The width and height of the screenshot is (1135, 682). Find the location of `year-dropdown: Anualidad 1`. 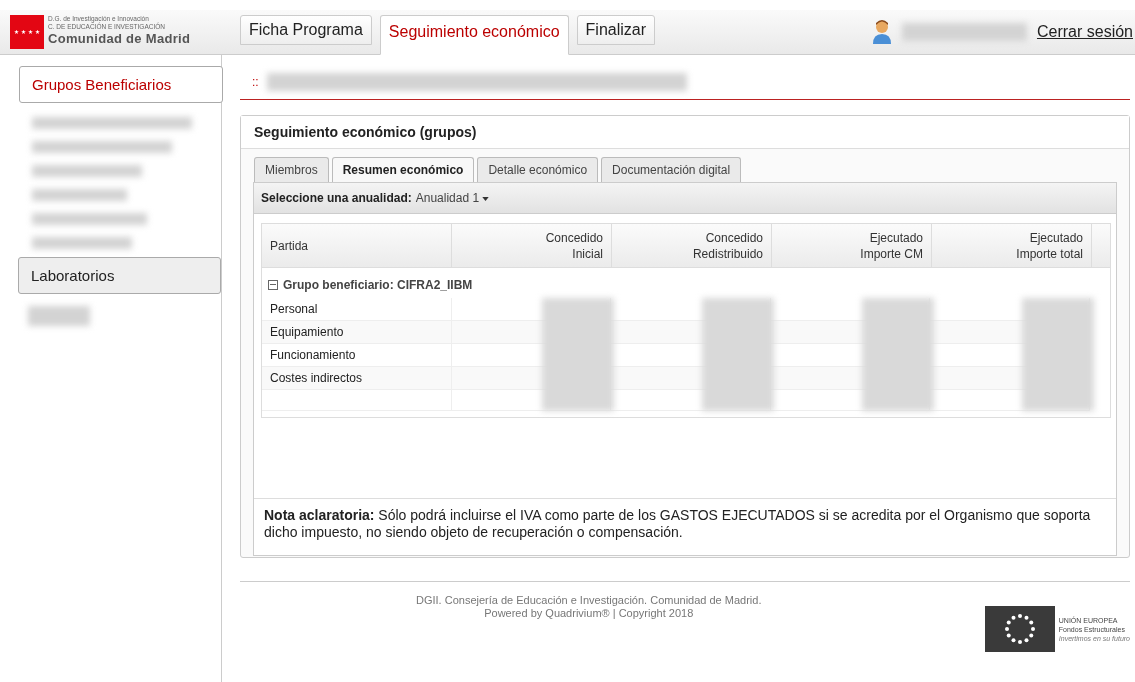

year-dropdown: Anualidad 1 is located at coordinates (452, 198).